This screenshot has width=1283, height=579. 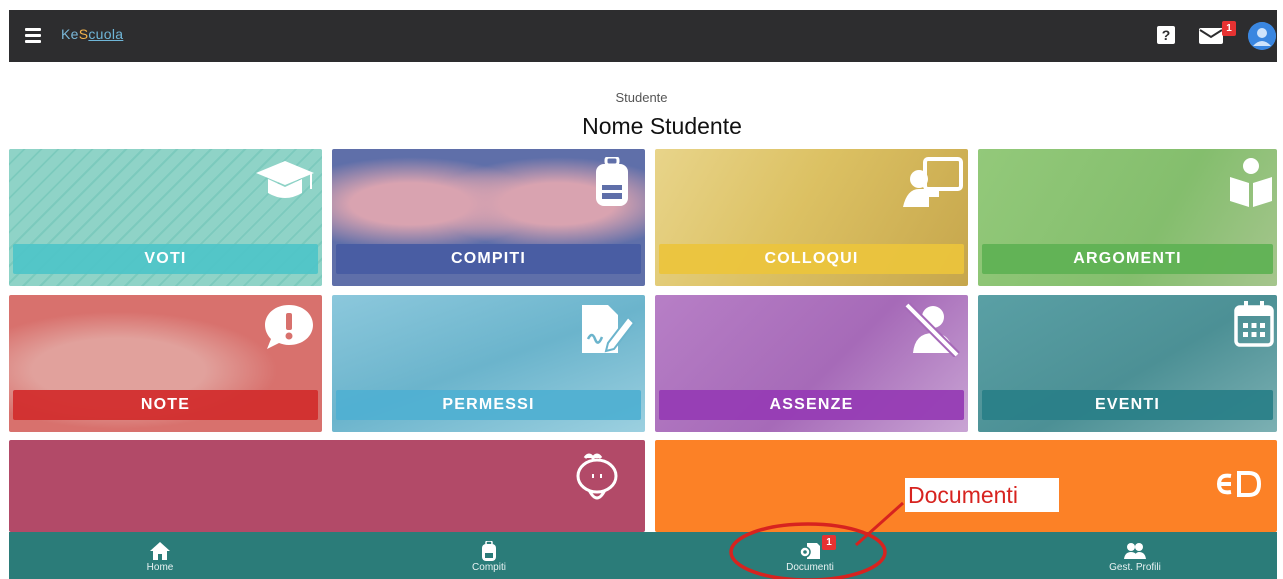 I want to click on graduation-cap-icon, so click(x=285, y=179).